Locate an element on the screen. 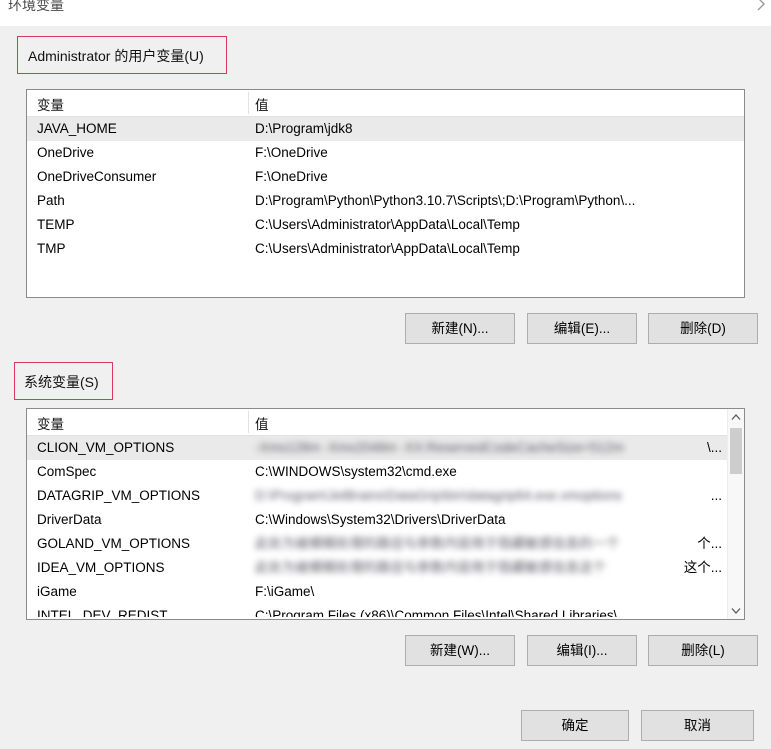  variable-name-cell: iGame is located at coordinates (57, 591).